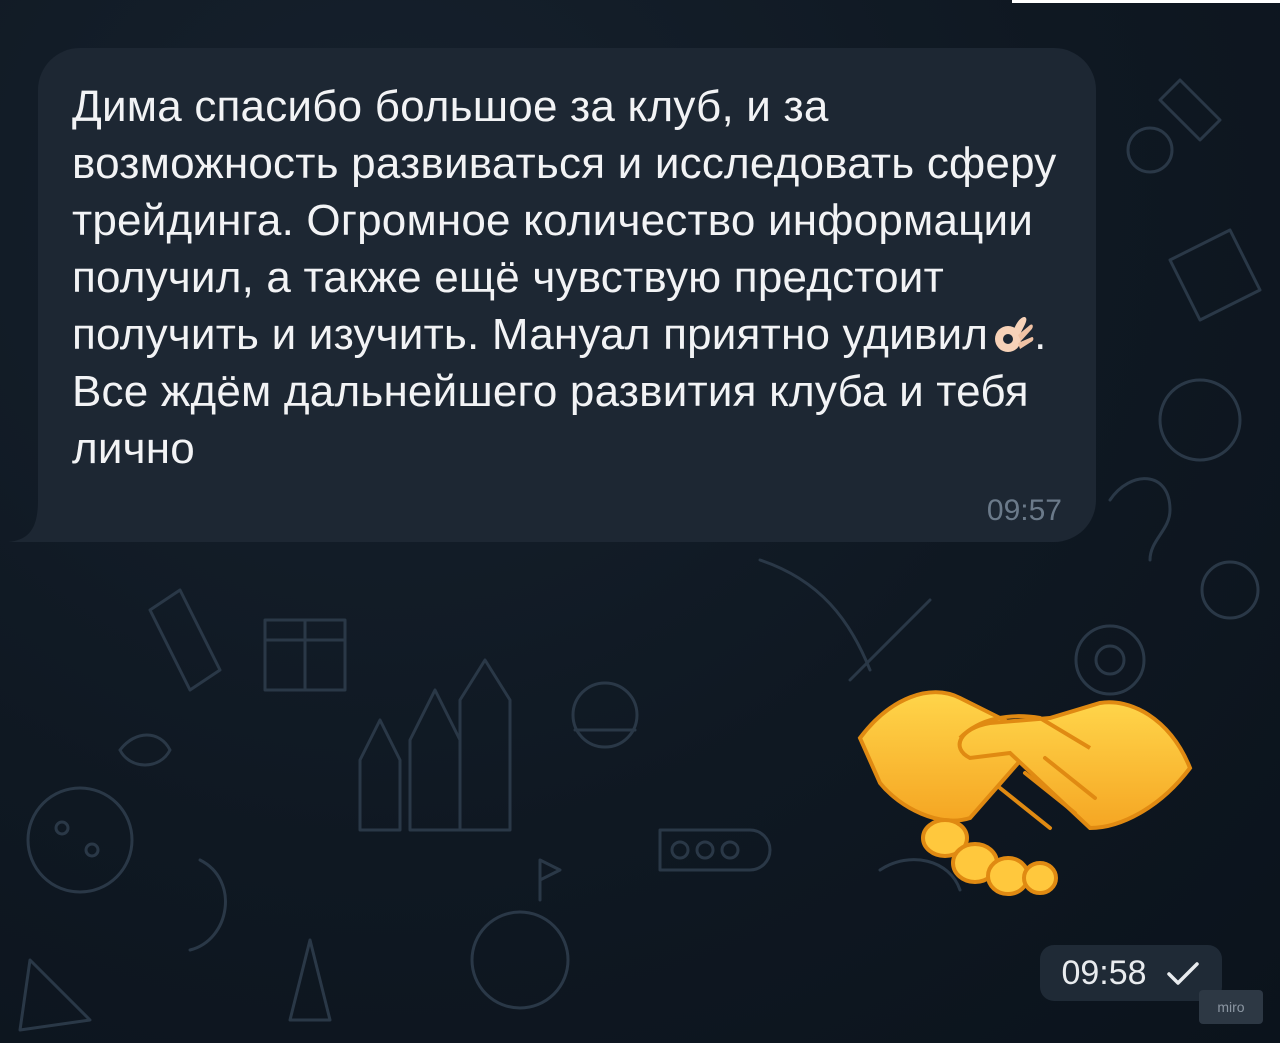 This screenshot has width=1280, height=1043. Describe the element at coordinates (1025, 798) in the screenshot. I see `handshake-icon` at that location.